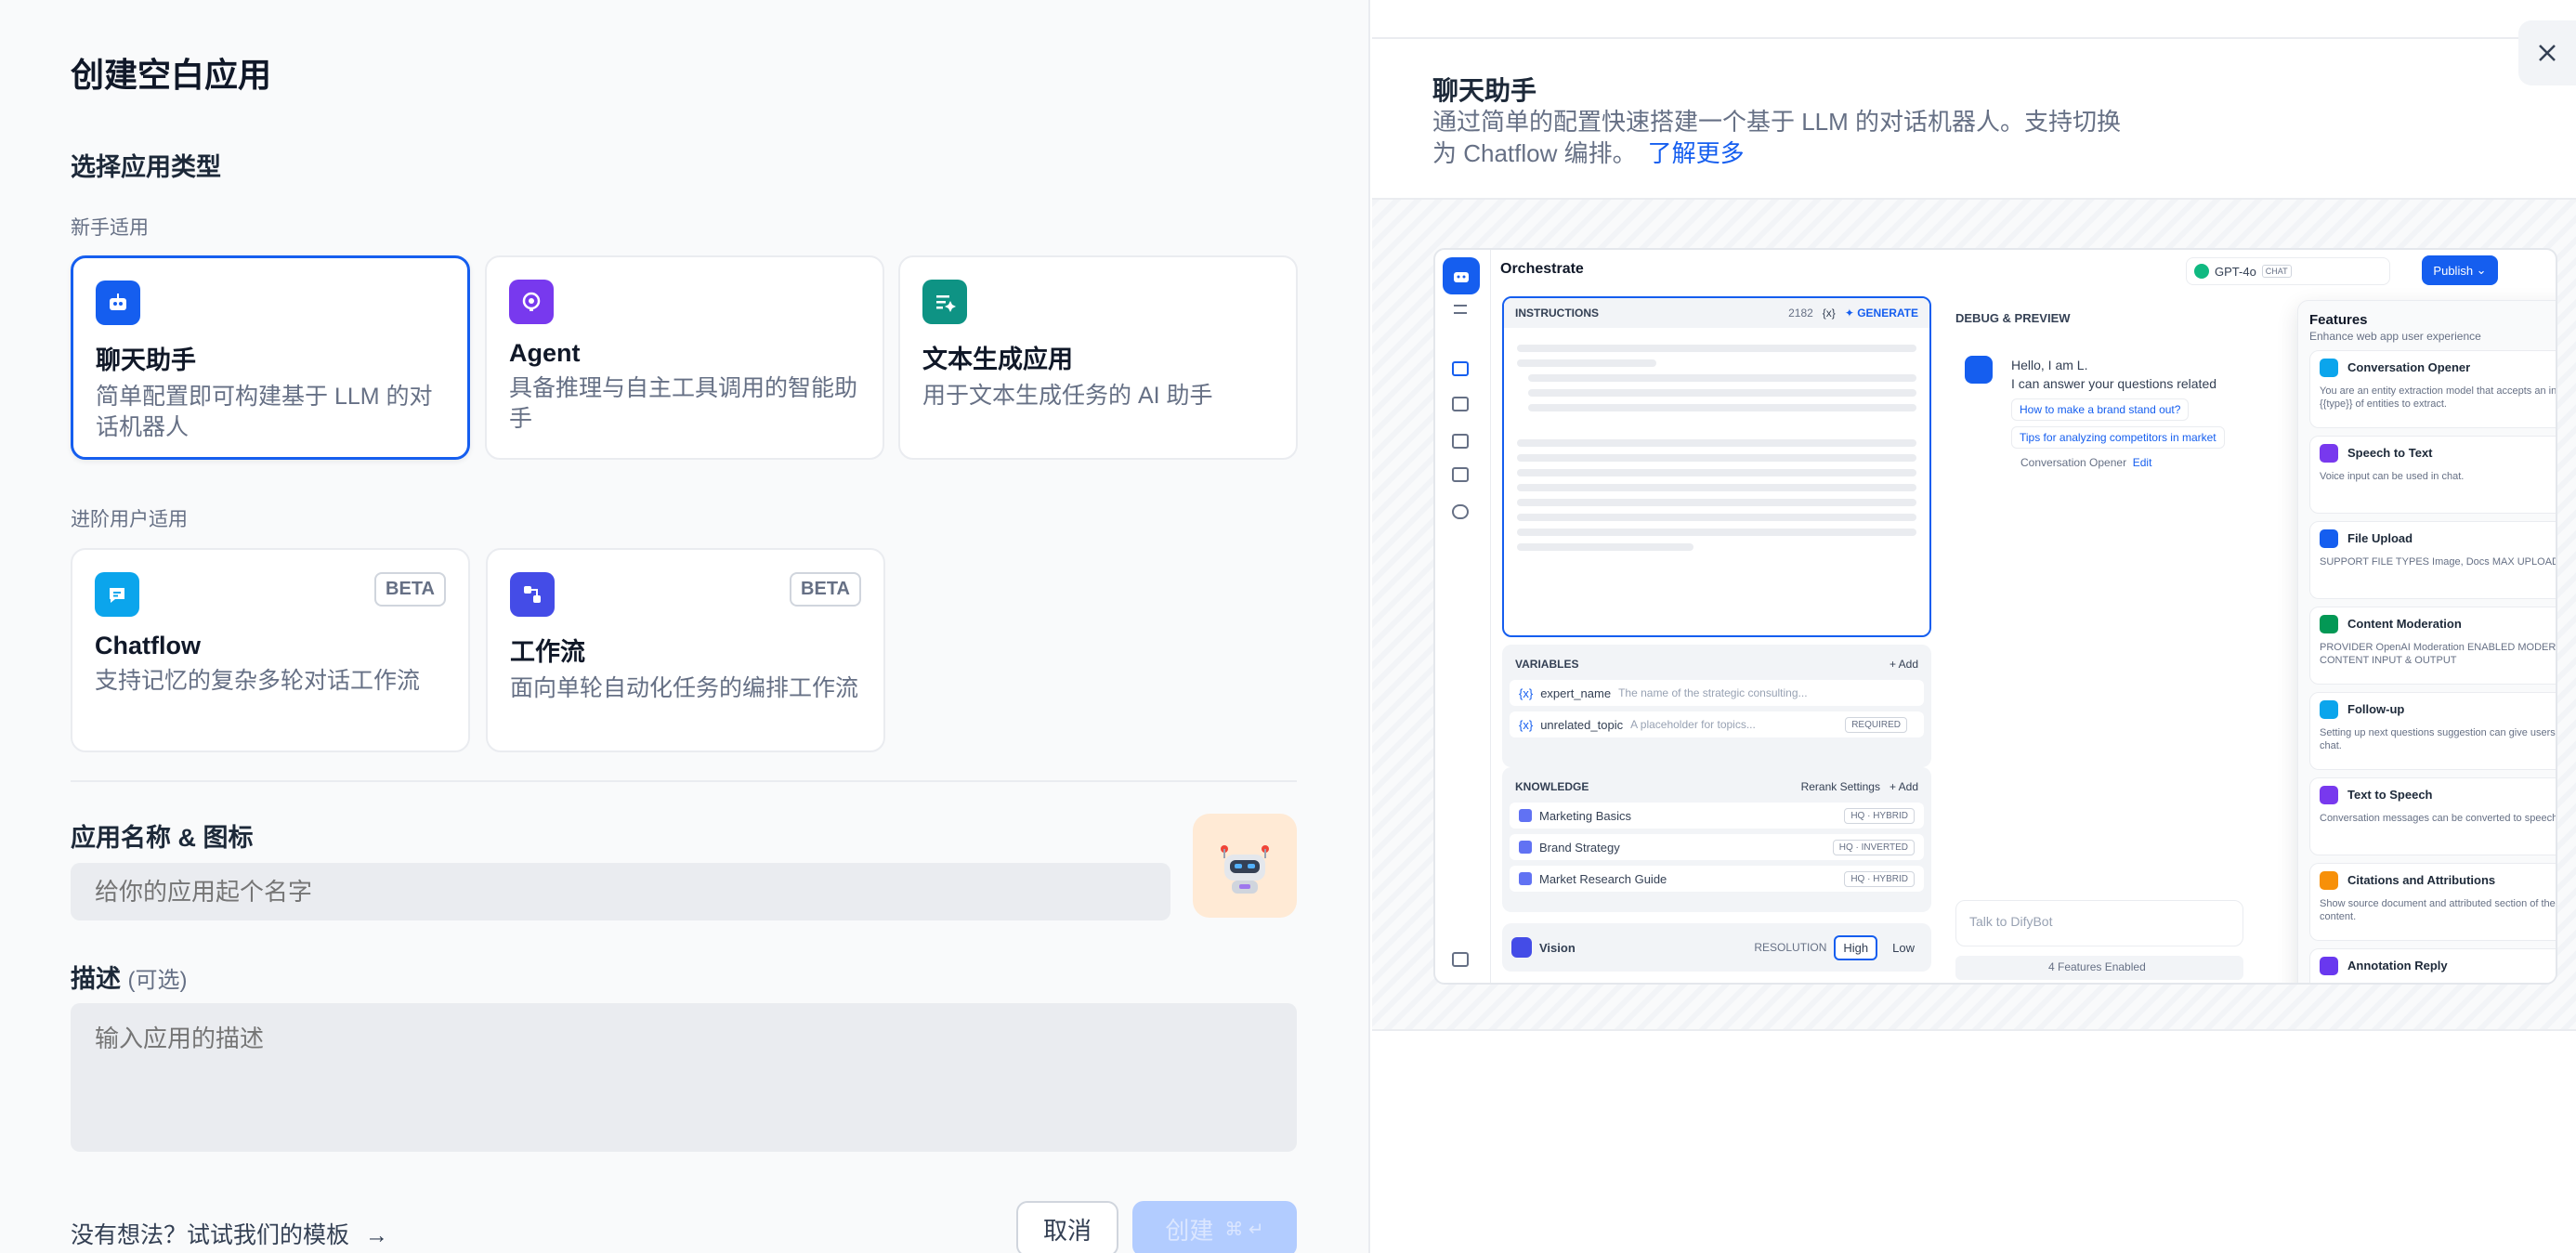 The height and width of the screenshot is (1253, 2576). I want to click on resolution-high: High, so click(1856, 947).